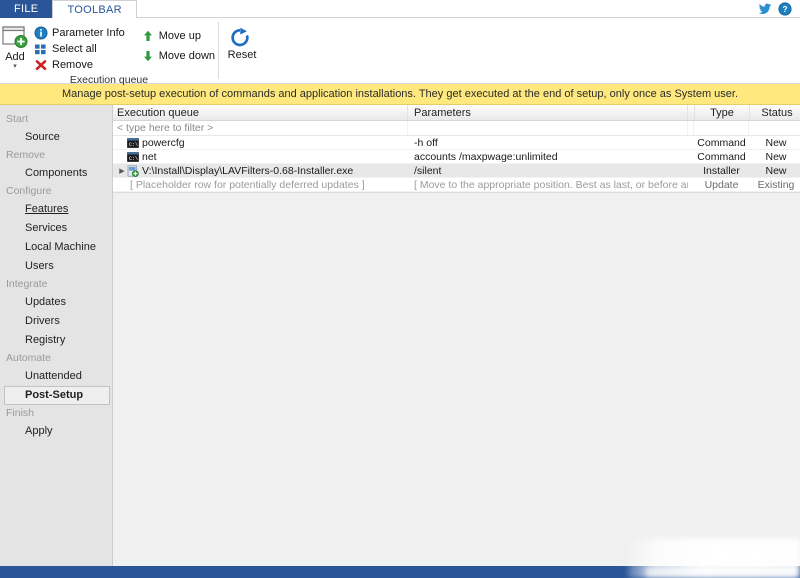  I want to click on sidebar-group-integrate: Integrate, so click(27, 284).